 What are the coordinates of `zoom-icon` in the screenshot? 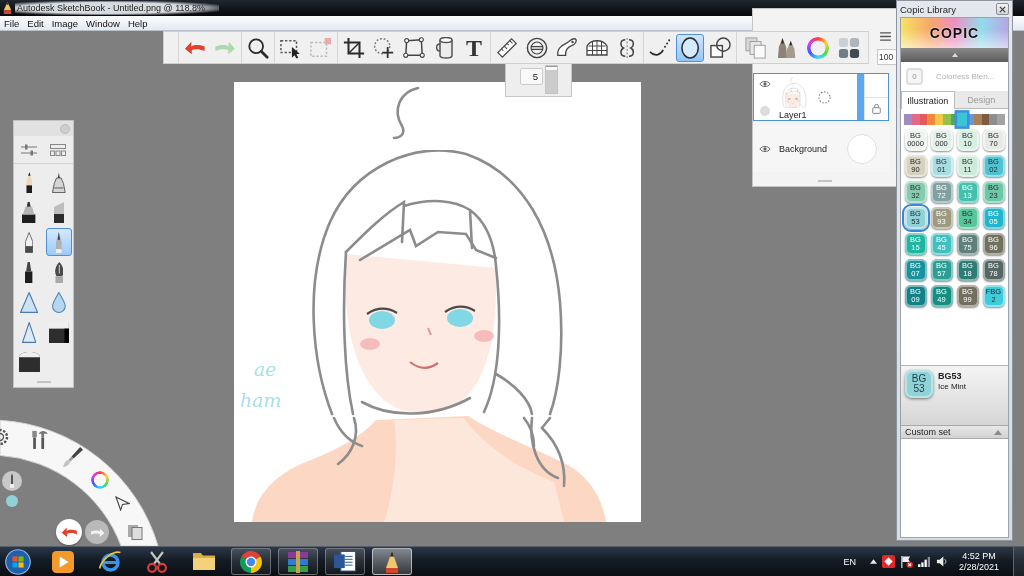 It's located at (258, 47).